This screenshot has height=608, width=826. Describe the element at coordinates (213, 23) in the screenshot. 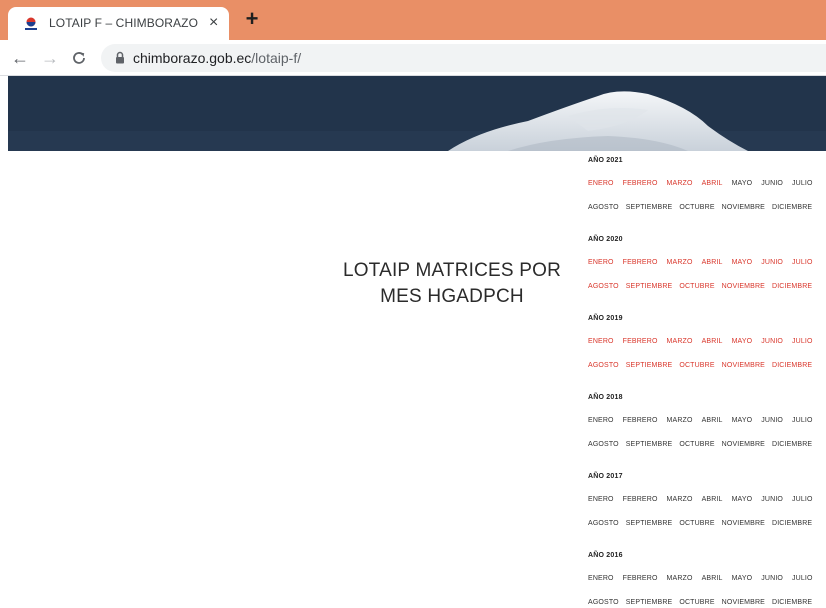

I see `close-tab-icon: ×` at that location.